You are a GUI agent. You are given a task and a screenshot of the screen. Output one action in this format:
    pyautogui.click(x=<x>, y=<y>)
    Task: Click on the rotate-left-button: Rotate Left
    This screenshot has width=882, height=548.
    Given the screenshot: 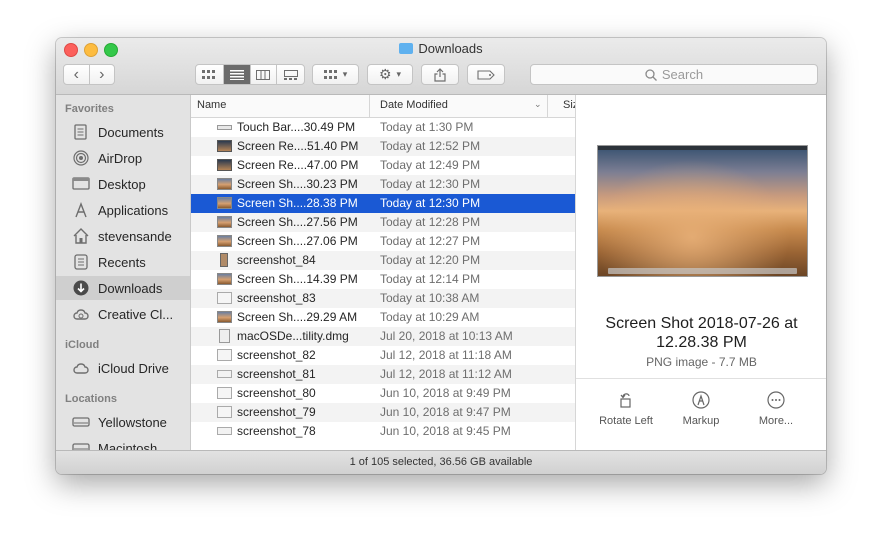 What is the action you would take?
    pyautogui.click(x=626, y=409)
    